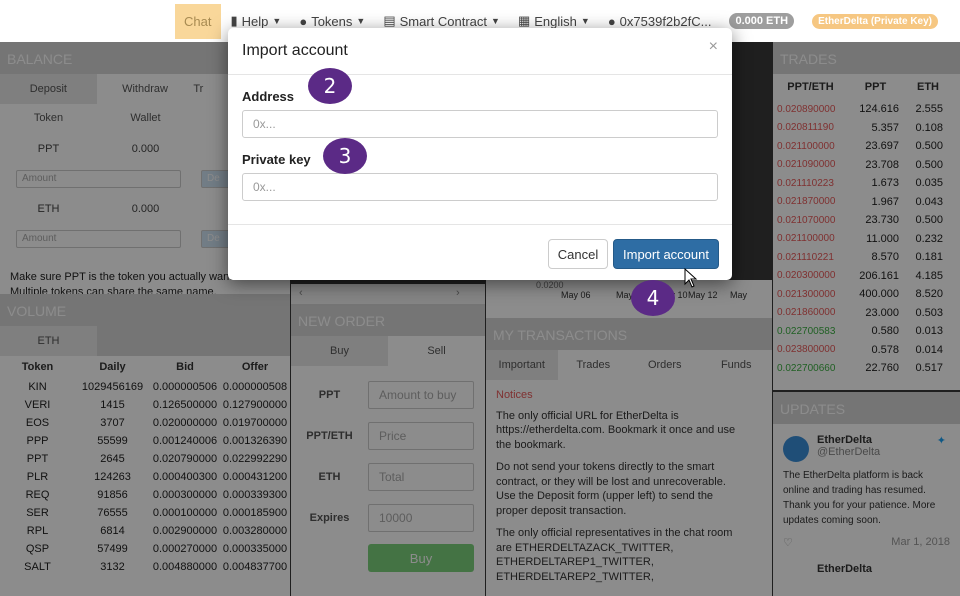  What do you see at coordinates (524, 20) in the screenshot?
I see `language-icon: ▦` at bounding box center [524, 20].